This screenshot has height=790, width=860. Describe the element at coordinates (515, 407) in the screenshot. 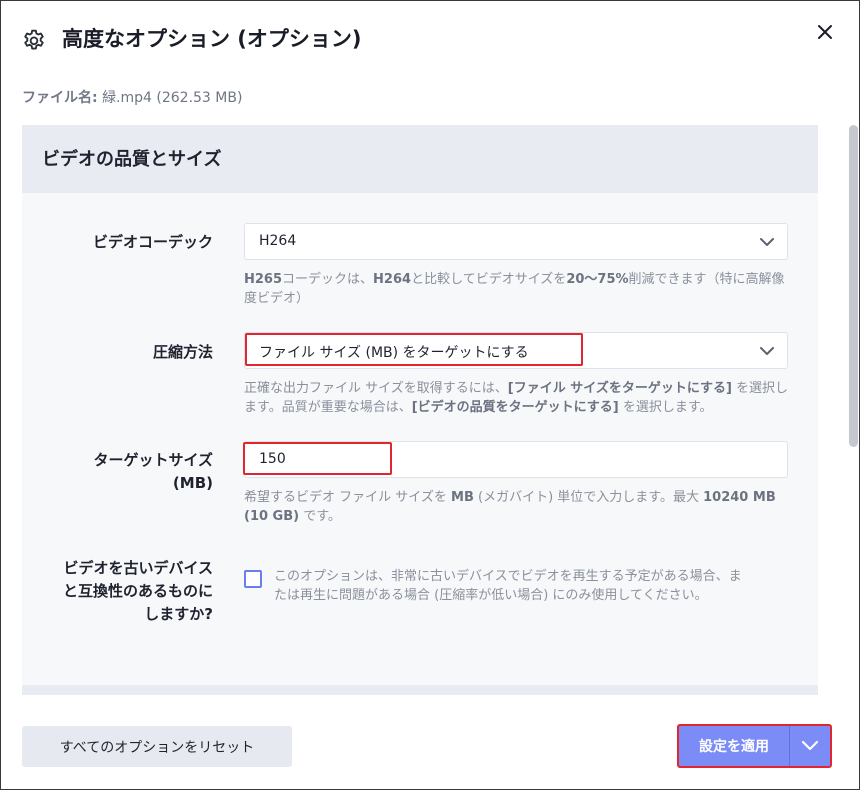

I see `compression-help-target-quality: [ビデオの品質をターゲットにする]` at that location.